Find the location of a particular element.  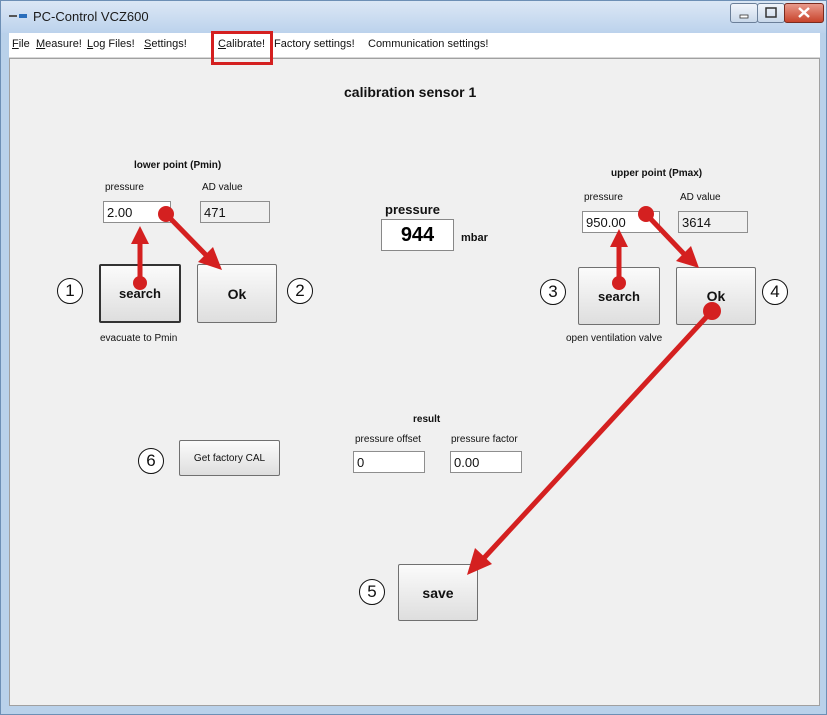

lower-ad-label: AD value is located at coordinates (222, 187).